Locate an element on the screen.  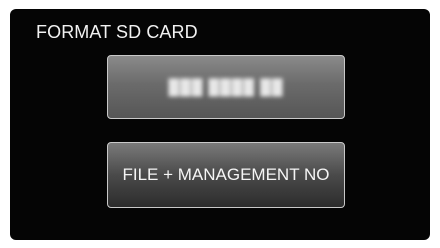
screen-title: FORMAT SD CARD is located at coordinates (117, 32).